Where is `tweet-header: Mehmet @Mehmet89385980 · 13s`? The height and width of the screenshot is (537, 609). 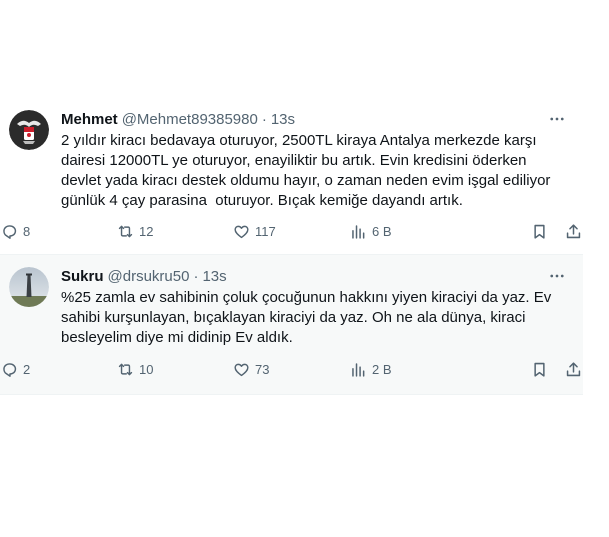
tweet-header: Mehmet @Mehmet89385980 · 13s is located at coordinates (314, 119).